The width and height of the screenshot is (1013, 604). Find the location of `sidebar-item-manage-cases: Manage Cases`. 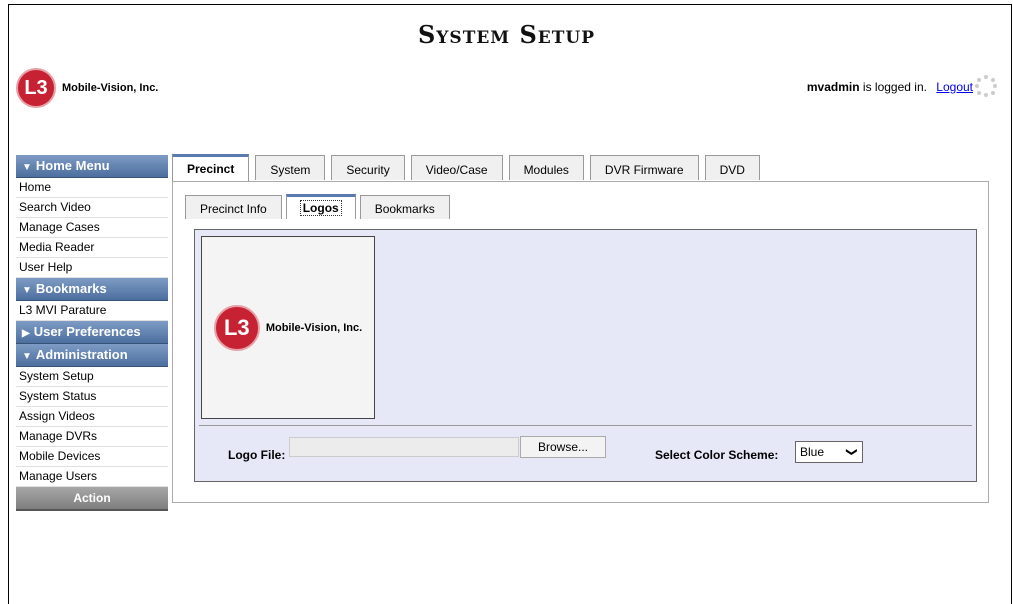

sidebar-item-manage-cases: Manage Cases is located at coordinates (92, 228).